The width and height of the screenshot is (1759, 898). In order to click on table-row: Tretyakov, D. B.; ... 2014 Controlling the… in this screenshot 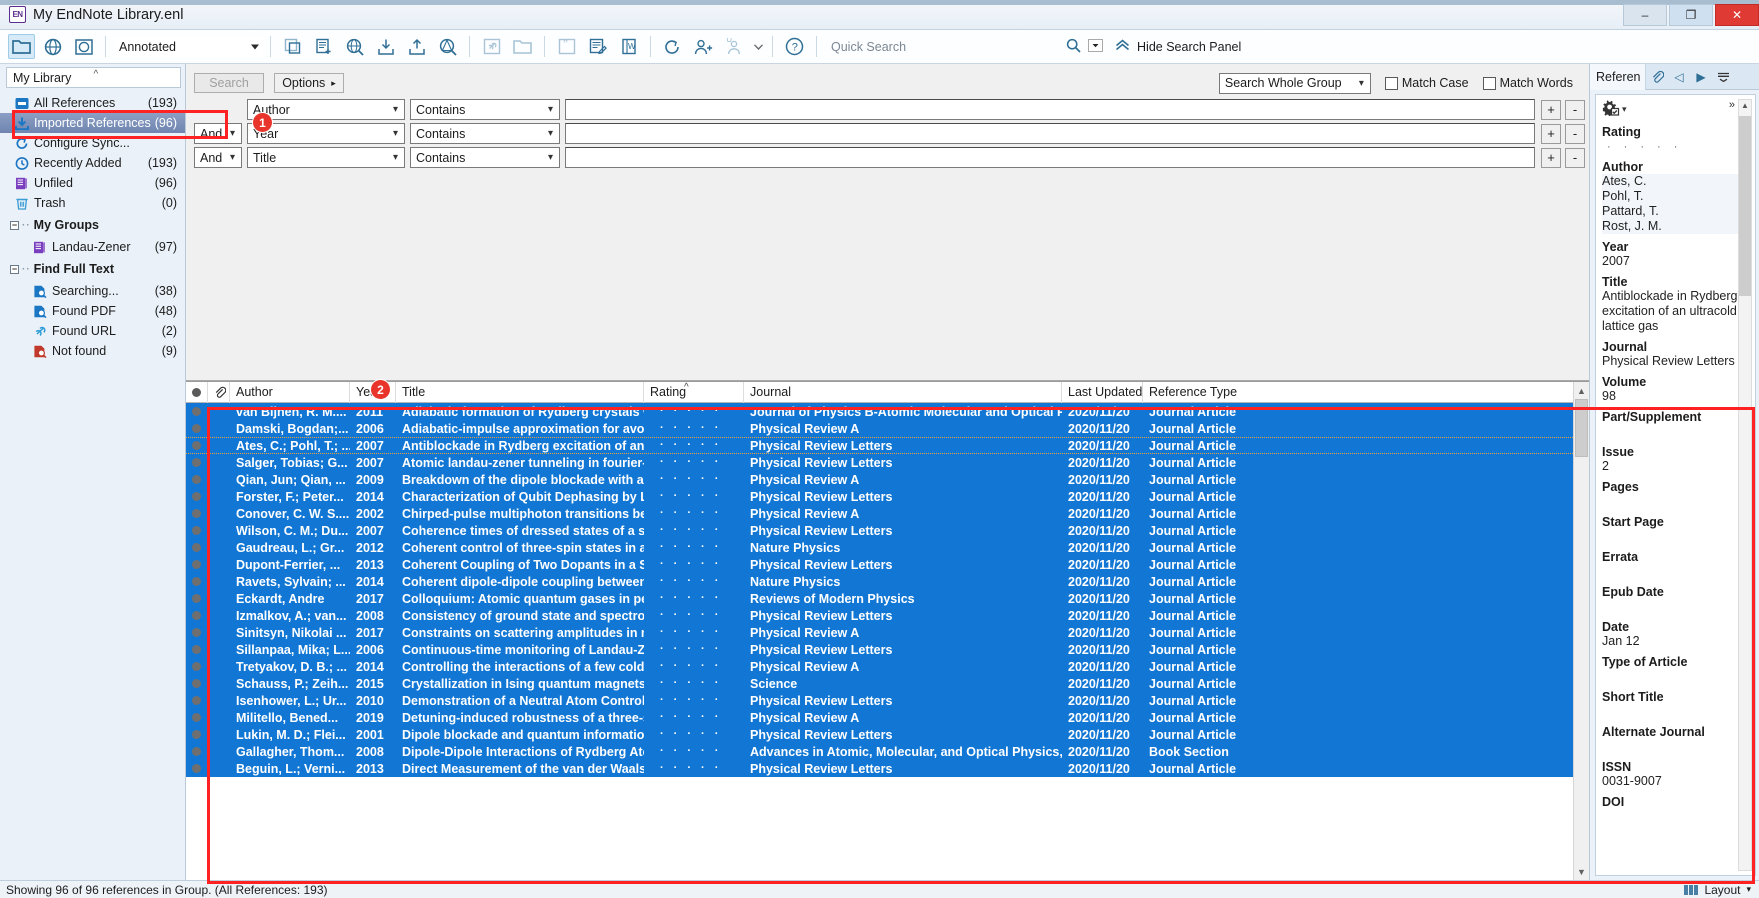, I will do `click(879, 666)`.